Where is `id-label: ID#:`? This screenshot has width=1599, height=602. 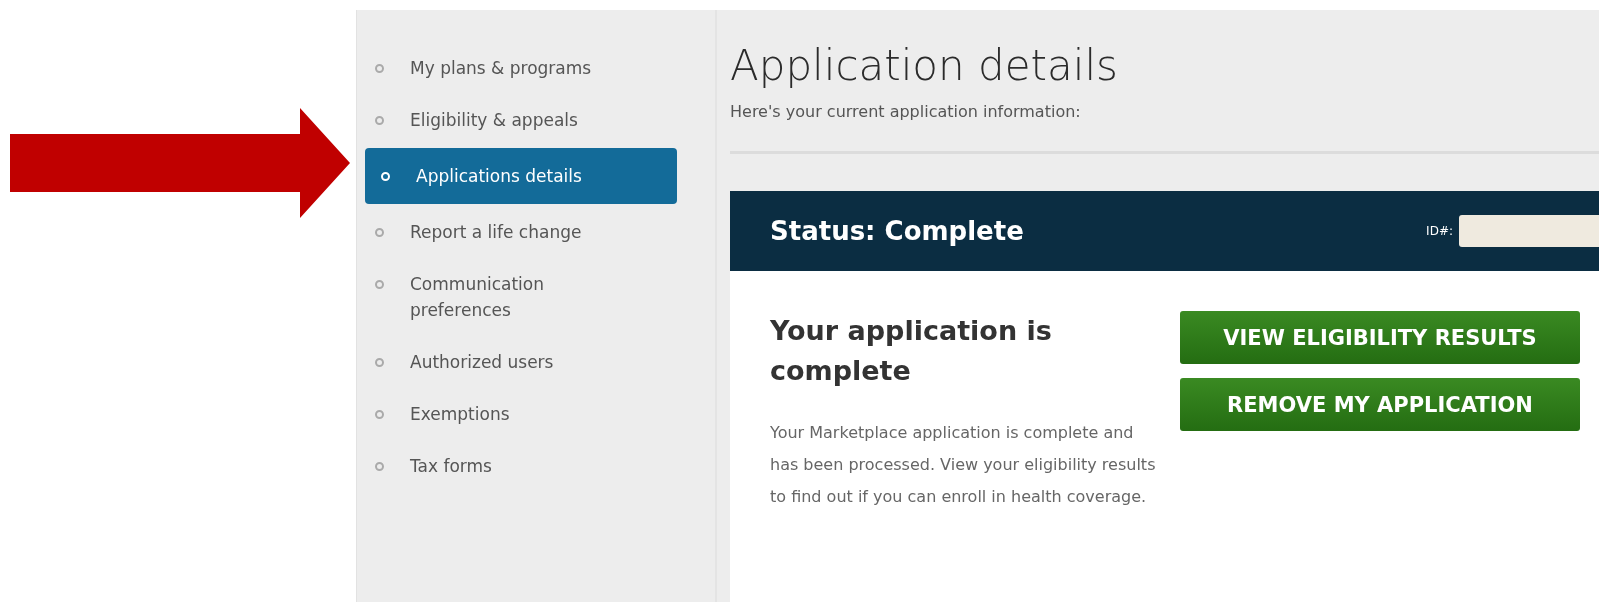
id-label: ID#: is located at coordinates (1439, 231).